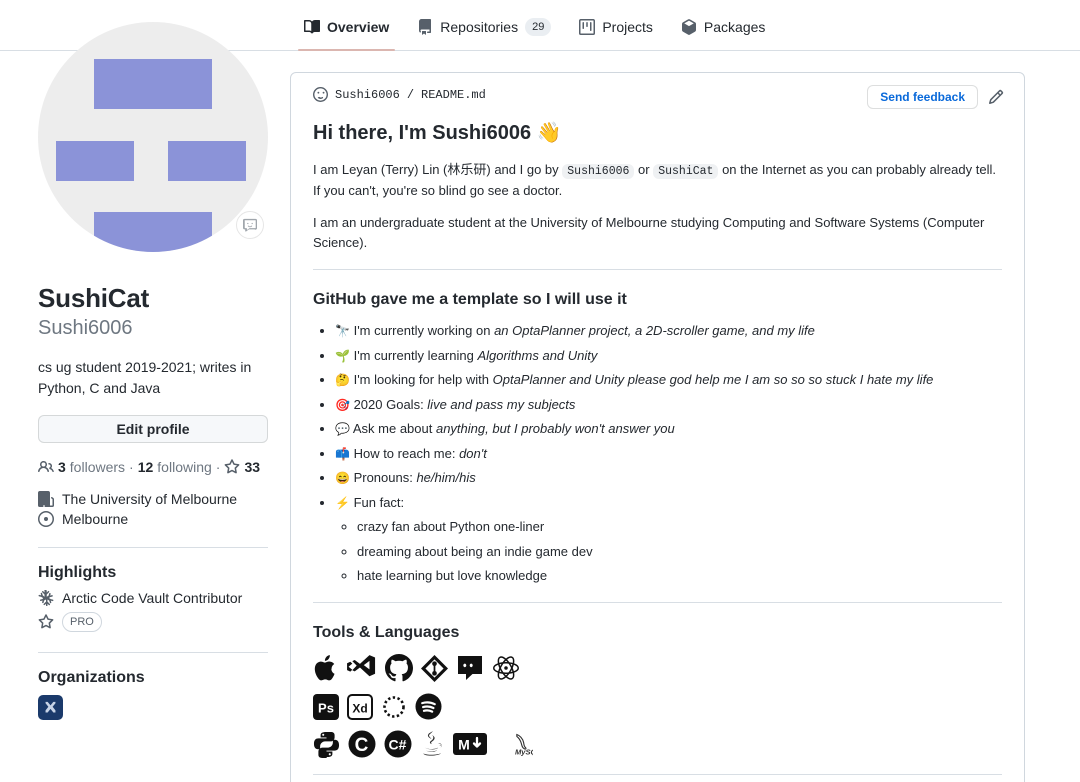 The image size is (1080, 782). Describe the element at coordinates (453, 95) in the screenshot. I see `readme-filename: README.md` at that location.